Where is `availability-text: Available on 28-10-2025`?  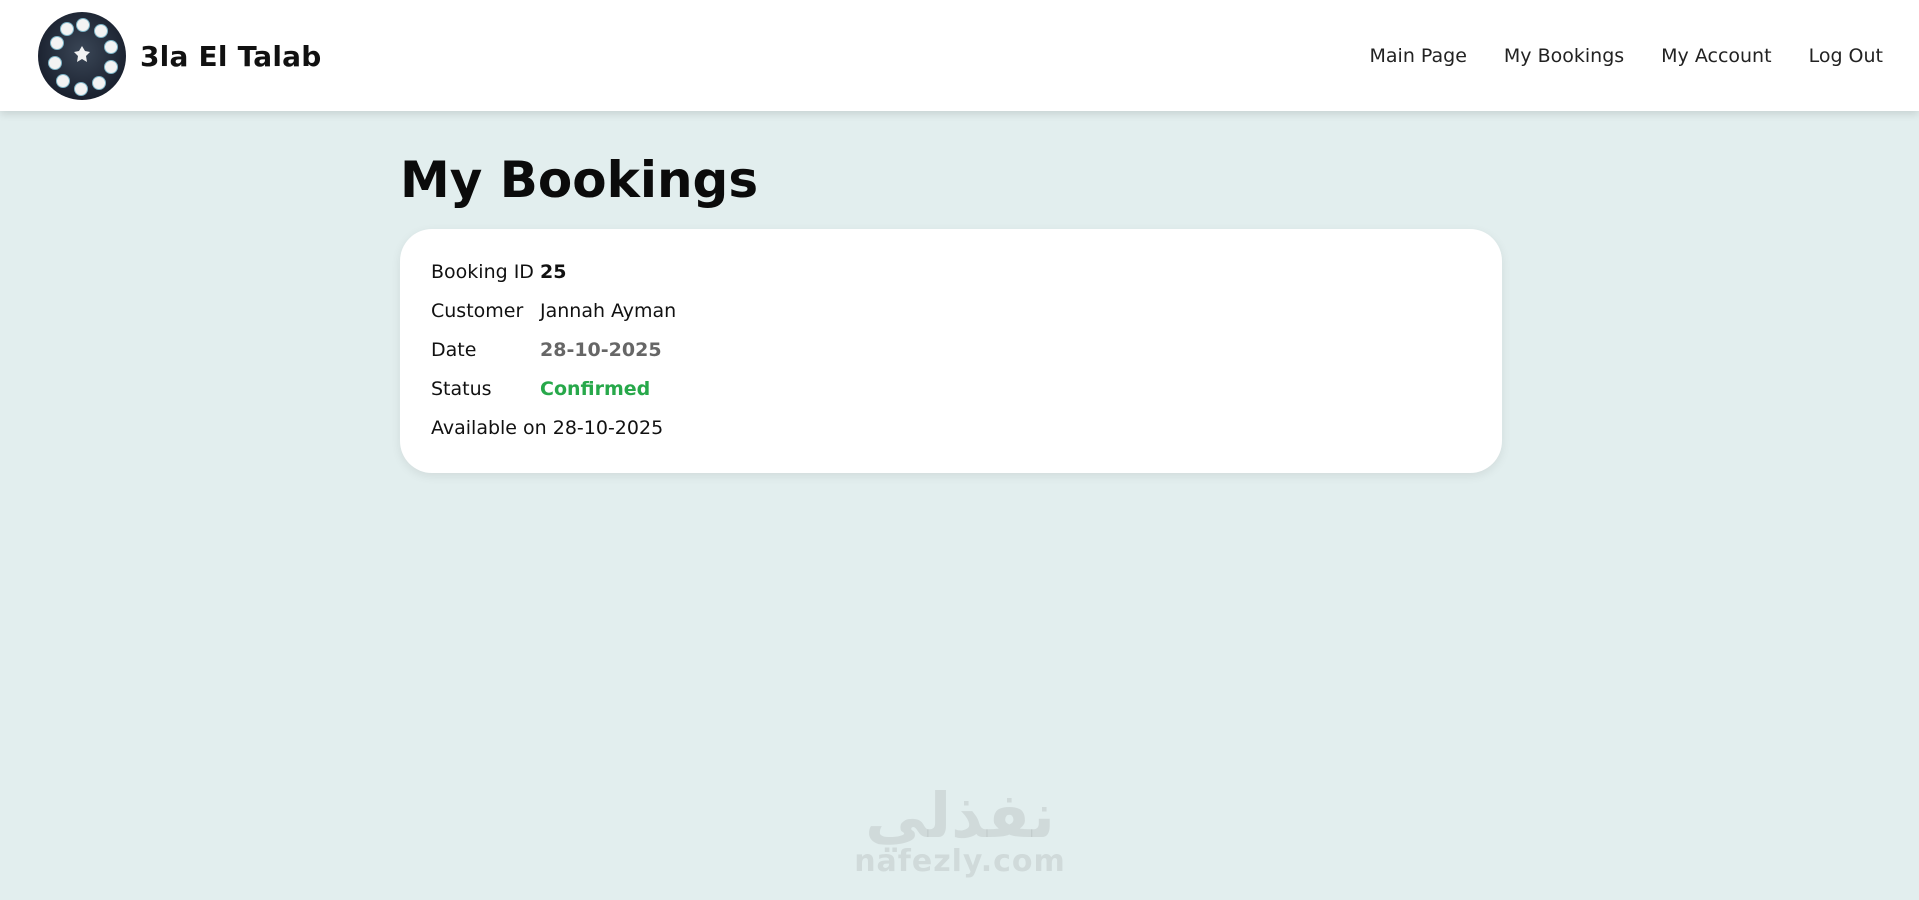
availability-text: Available on 28-10-2025 is located at coordinates (547, 428).